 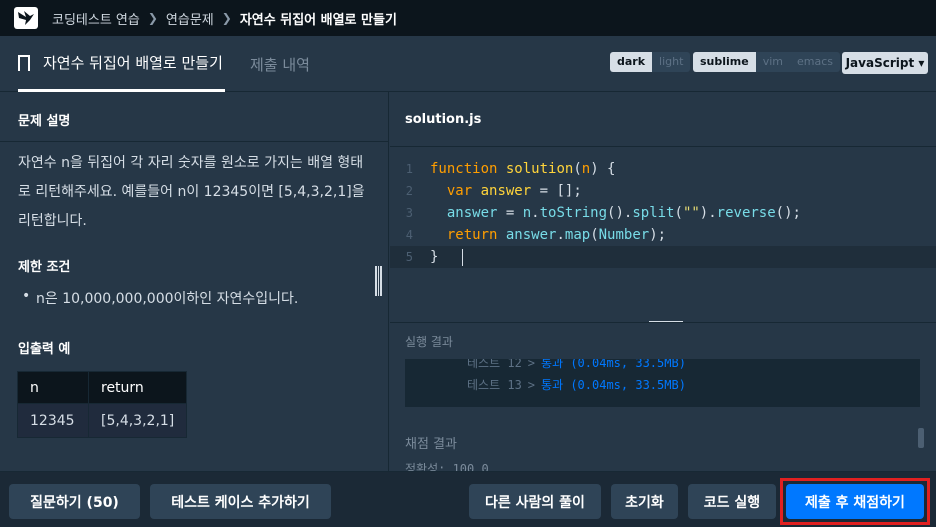 I want to click on table-header-row: n return, so click(x=102, y=387).